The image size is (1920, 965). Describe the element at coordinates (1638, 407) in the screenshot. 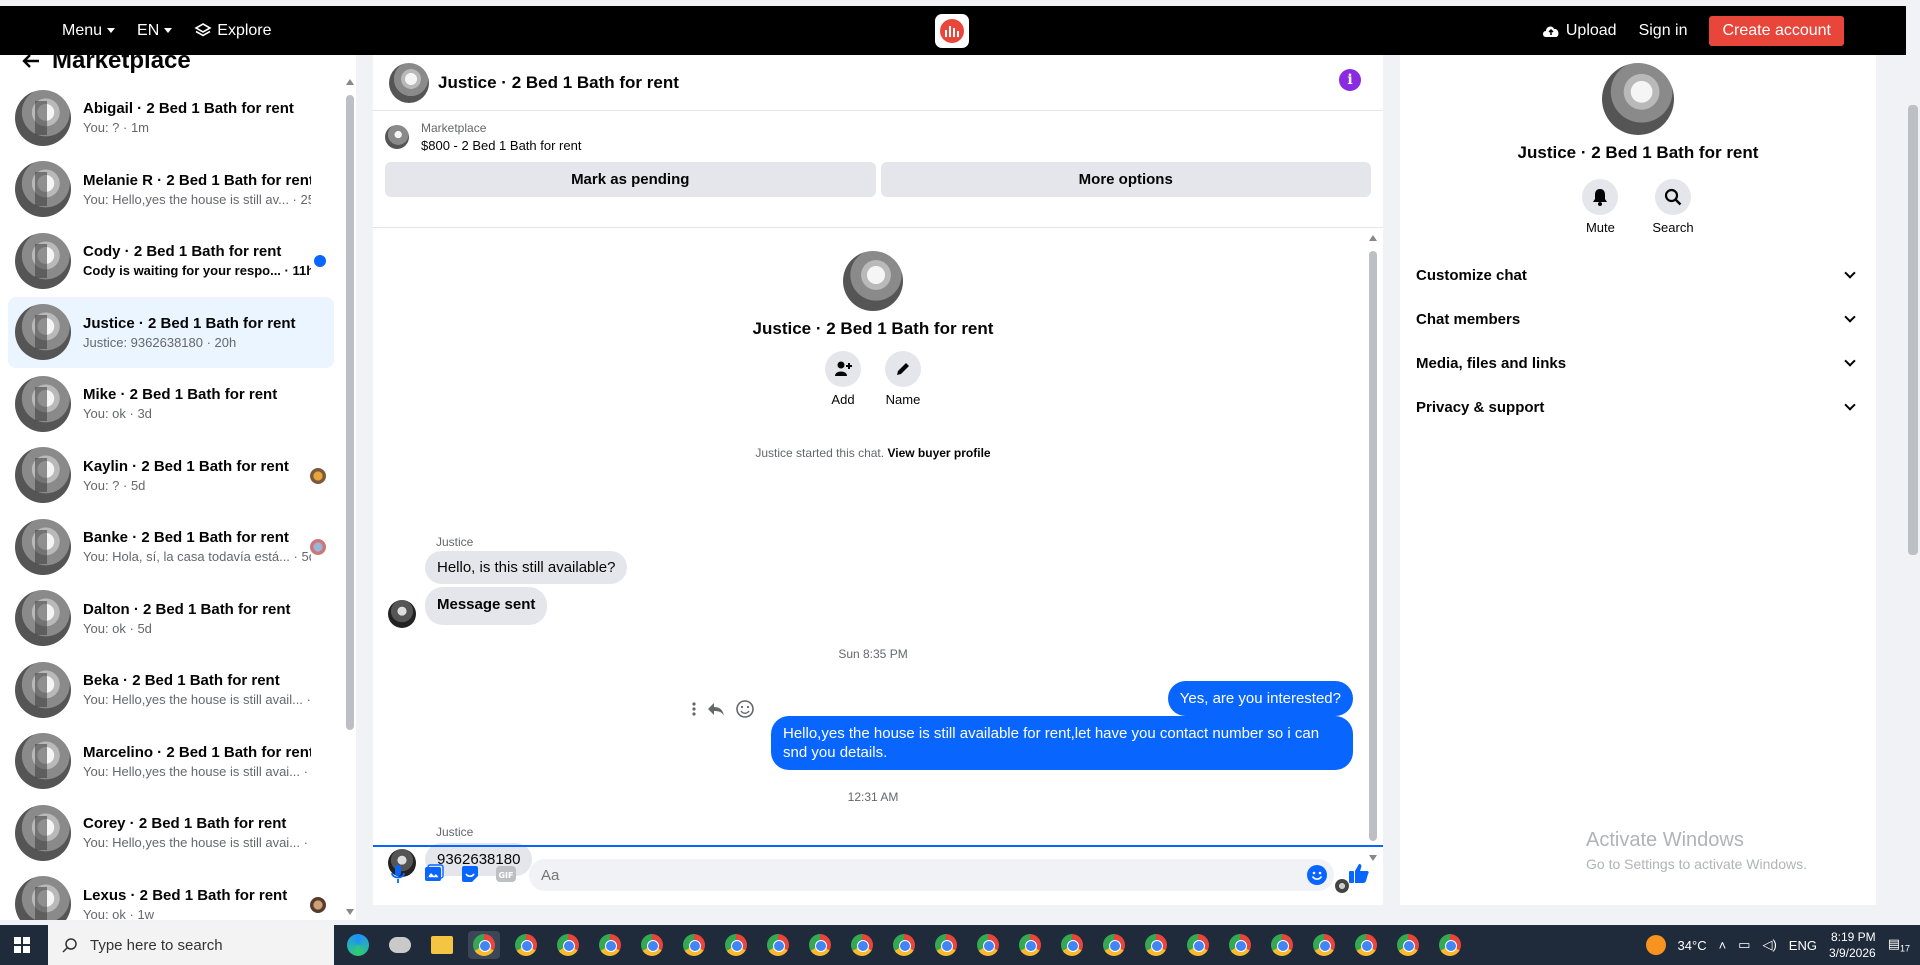

I see `privacy-support-section: Privacy & support` at that location.